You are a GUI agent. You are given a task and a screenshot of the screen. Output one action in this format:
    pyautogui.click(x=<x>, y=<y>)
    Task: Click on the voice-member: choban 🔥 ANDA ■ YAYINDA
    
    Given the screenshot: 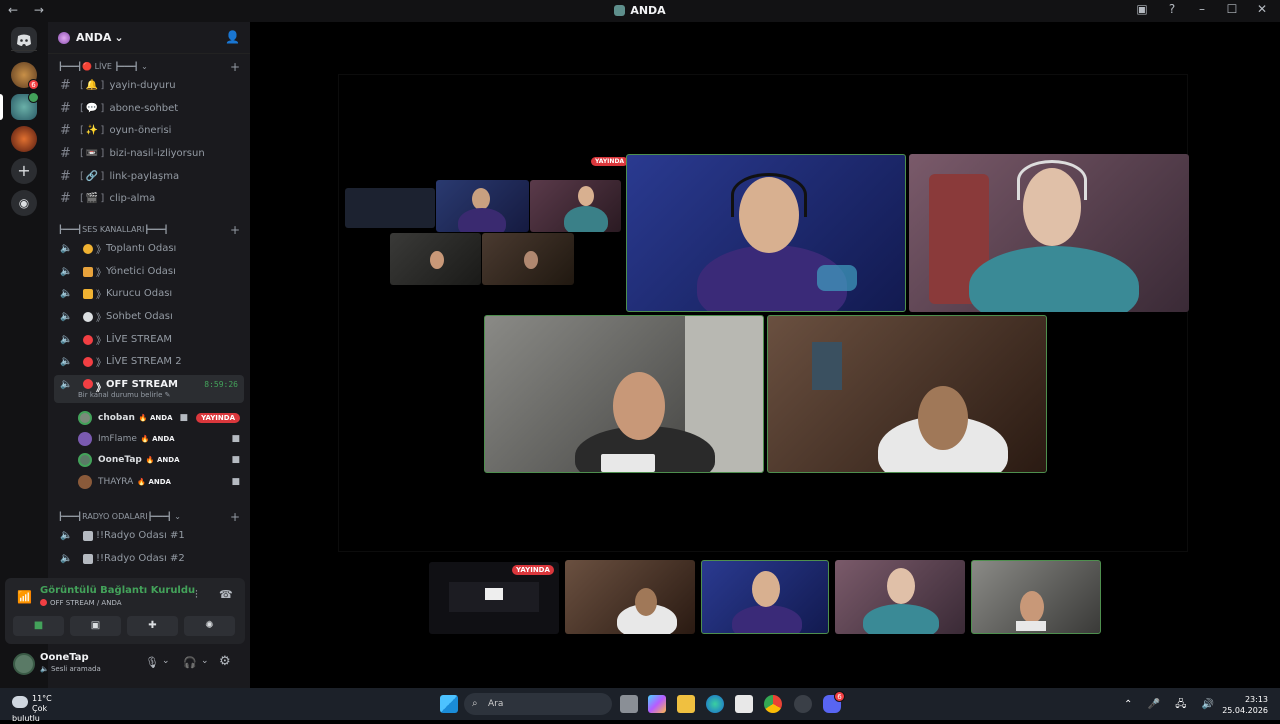 What is the action you would take?
    pyautogui.click(x=161, y=418)
    